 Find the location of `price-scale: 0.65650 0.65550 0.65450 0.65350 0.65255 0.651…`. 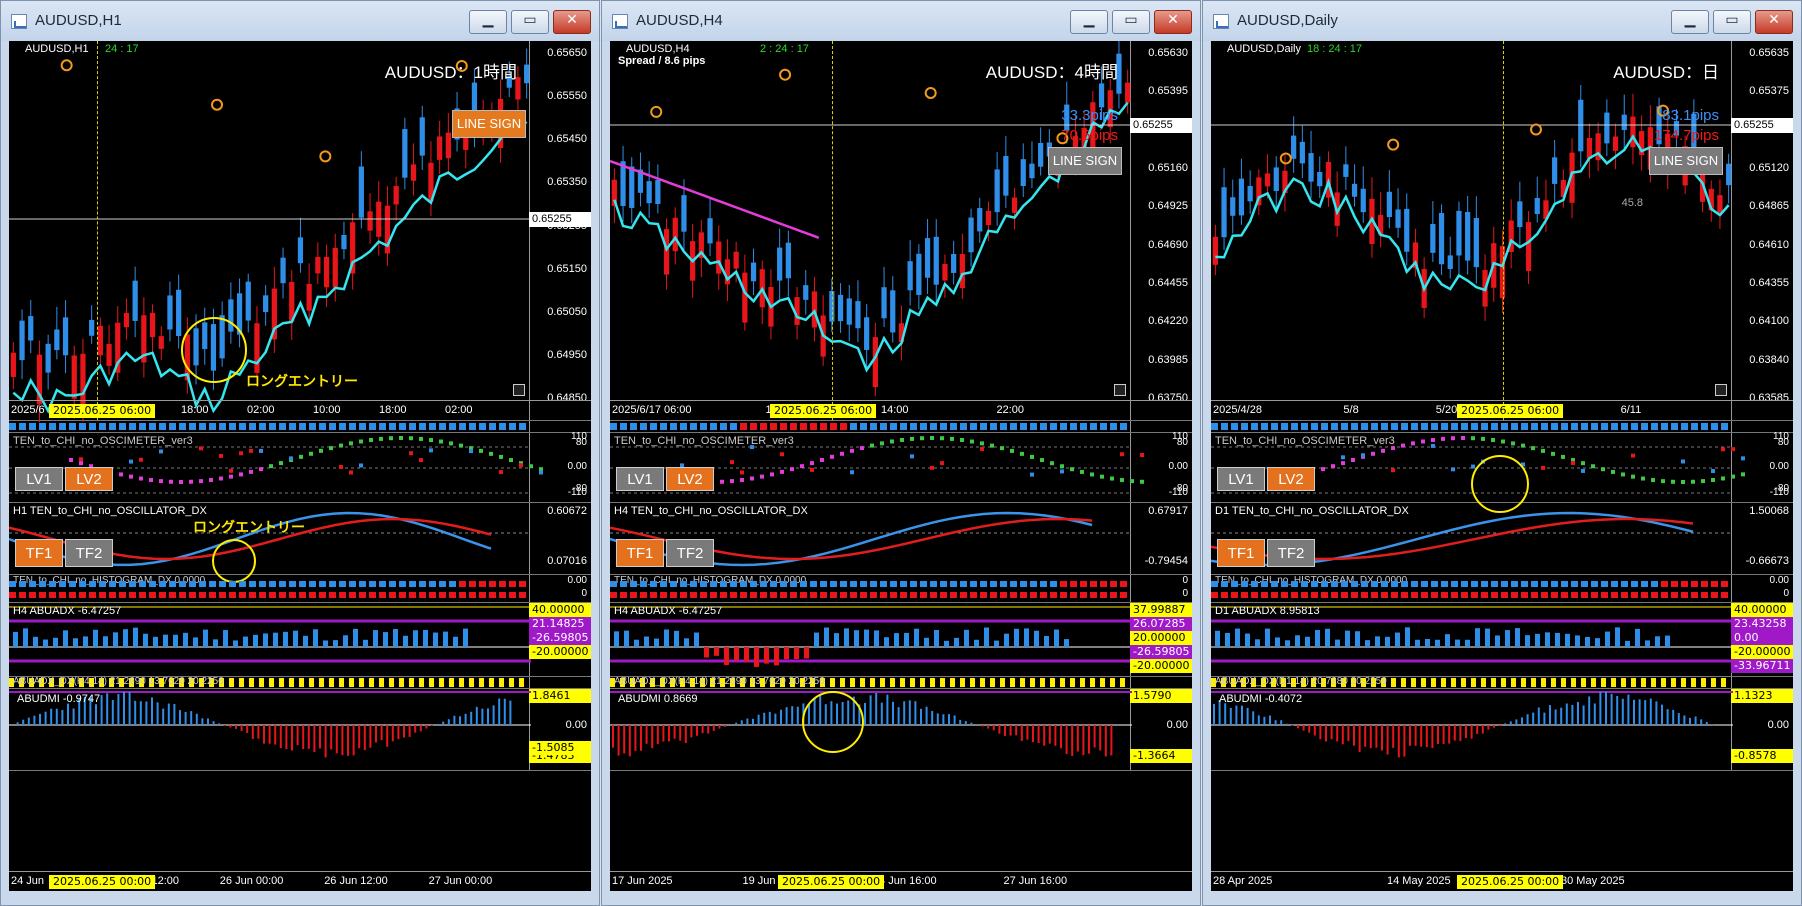

price-scale: 0.65650 0.65550 0.65450 0.65350 0.65255 0.651… is located at coordinates (560, 230).